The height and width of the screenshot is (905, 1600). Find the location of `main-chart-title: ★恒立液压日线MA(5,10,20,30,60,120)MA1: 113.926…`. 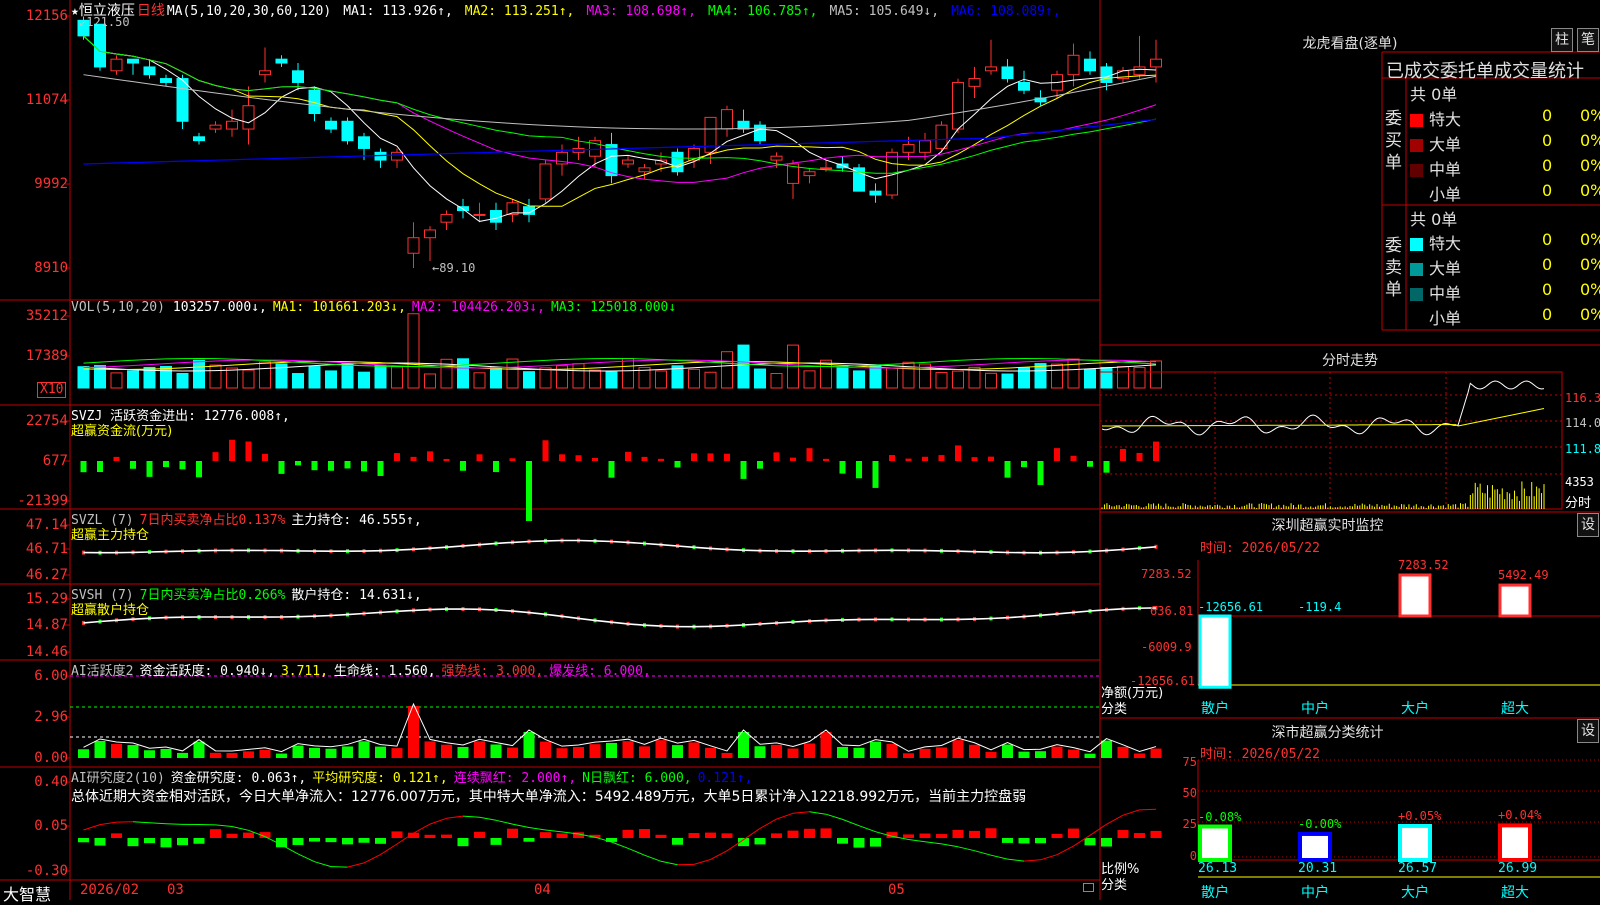

main-chart-title: ★恒立液压日线MA(5,10,20,30,60,120)MA1: 113.926… is located at coordinates (572, 10).